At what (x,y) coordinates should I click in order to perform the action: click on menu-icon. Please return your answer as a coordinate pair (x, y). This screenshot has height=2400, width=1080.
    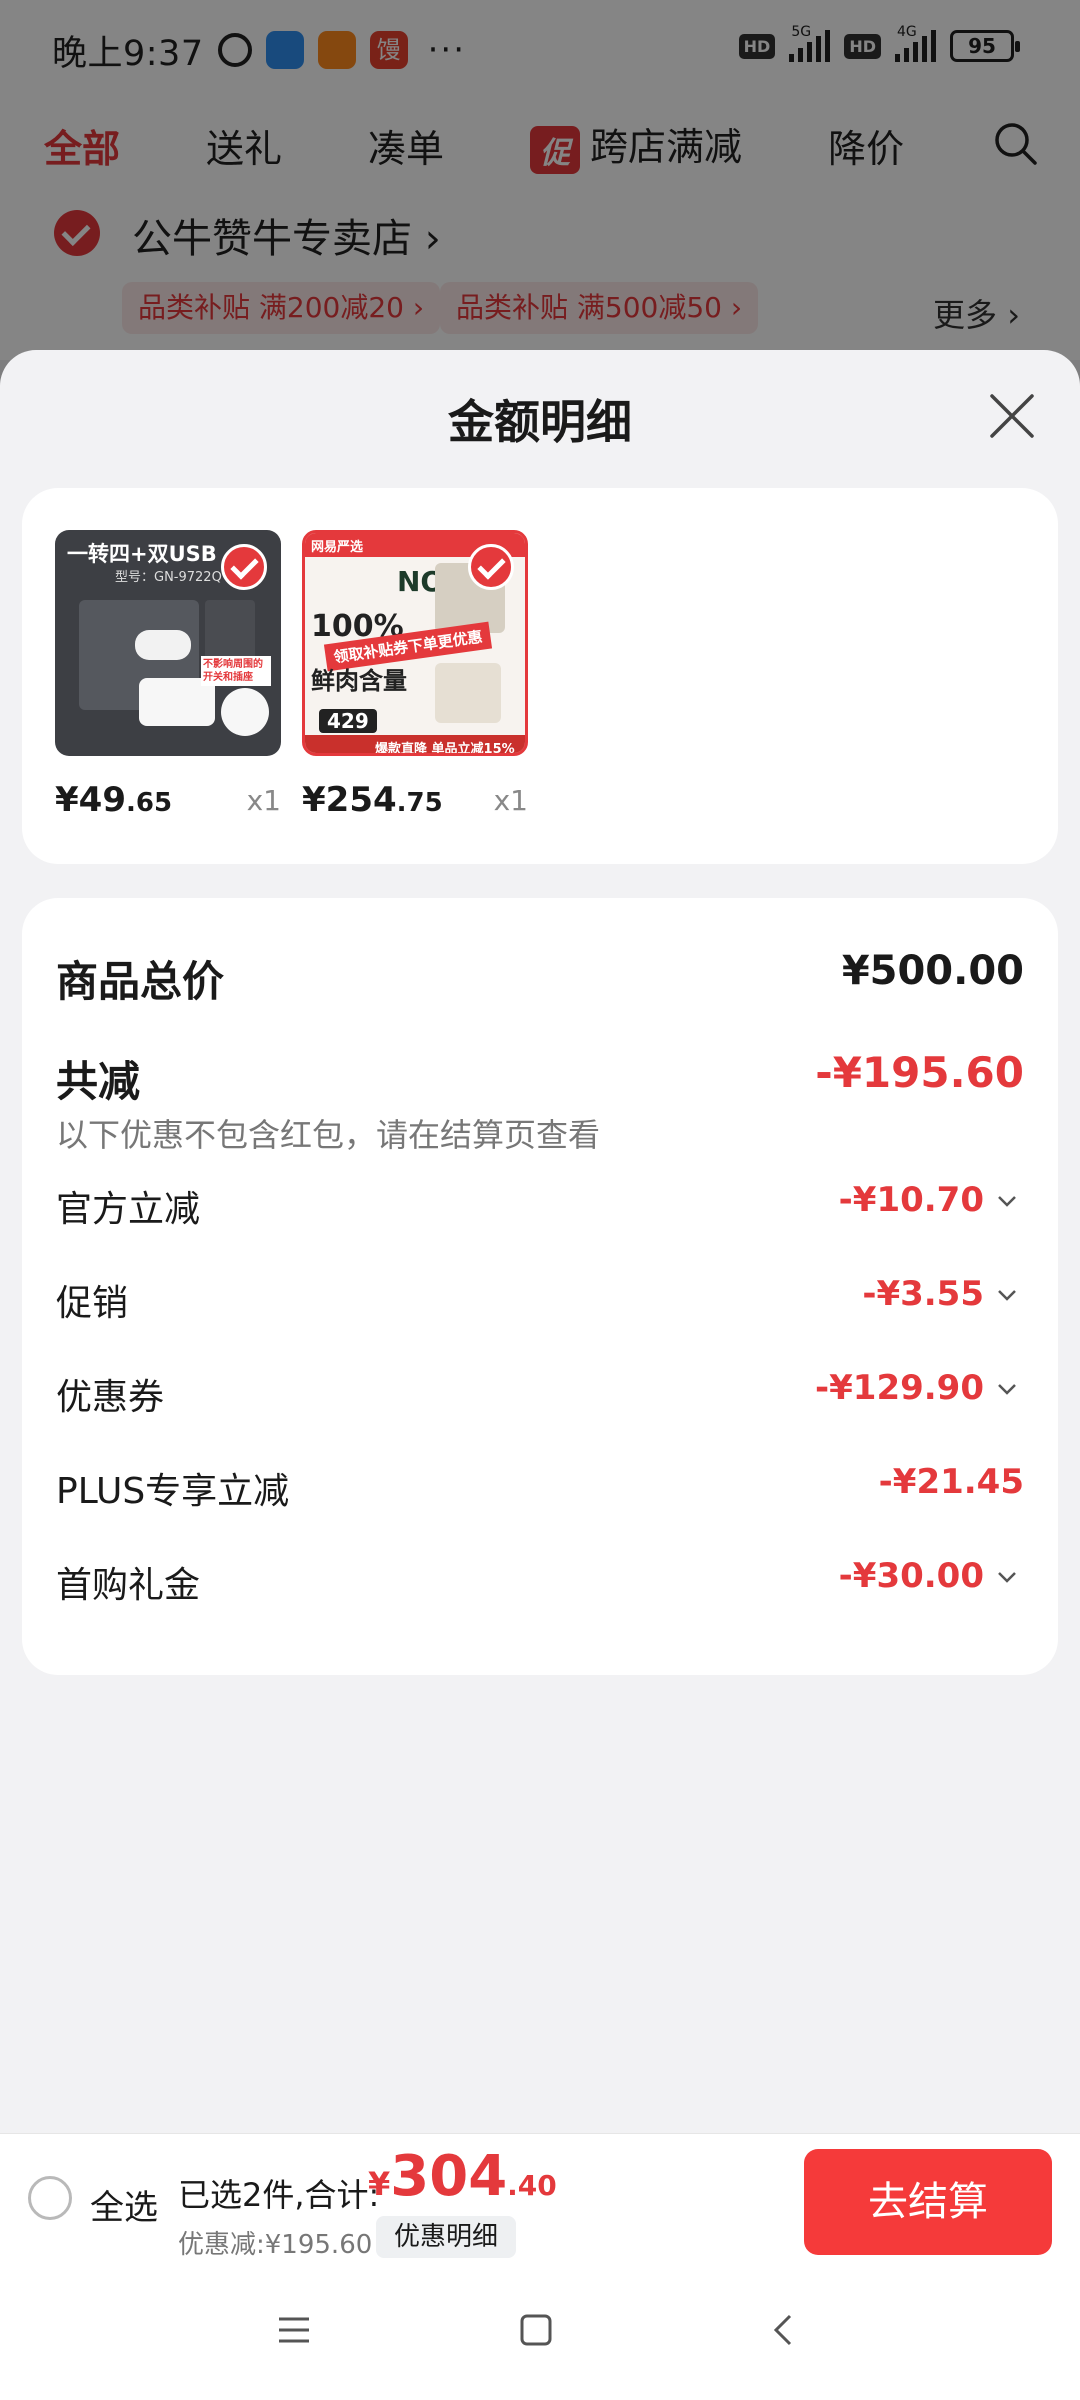
    Looking at the image, I should click on (294, 2330).